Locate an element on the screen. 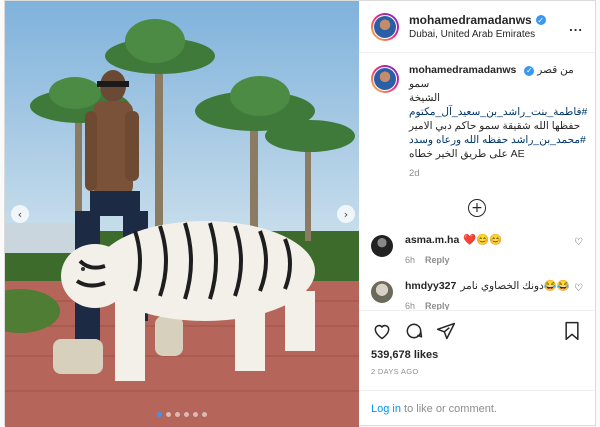  likes-count: 539,678 likes is located at coordinates (477, 355).